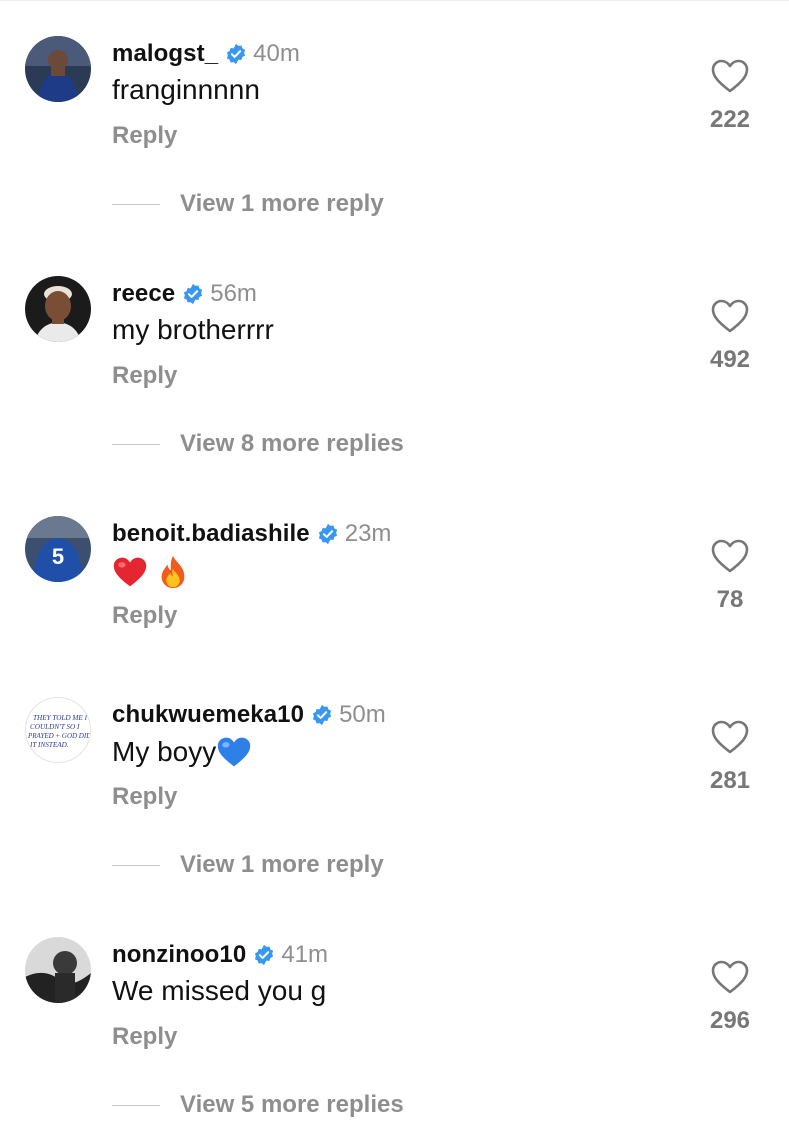 Image resolution: width=789 pixels, height=1140 pixels. Describe the element at coordinates (60, 718) in the screenshot. I see `avatar-note-line: THEY TOLD ME I` at that location.